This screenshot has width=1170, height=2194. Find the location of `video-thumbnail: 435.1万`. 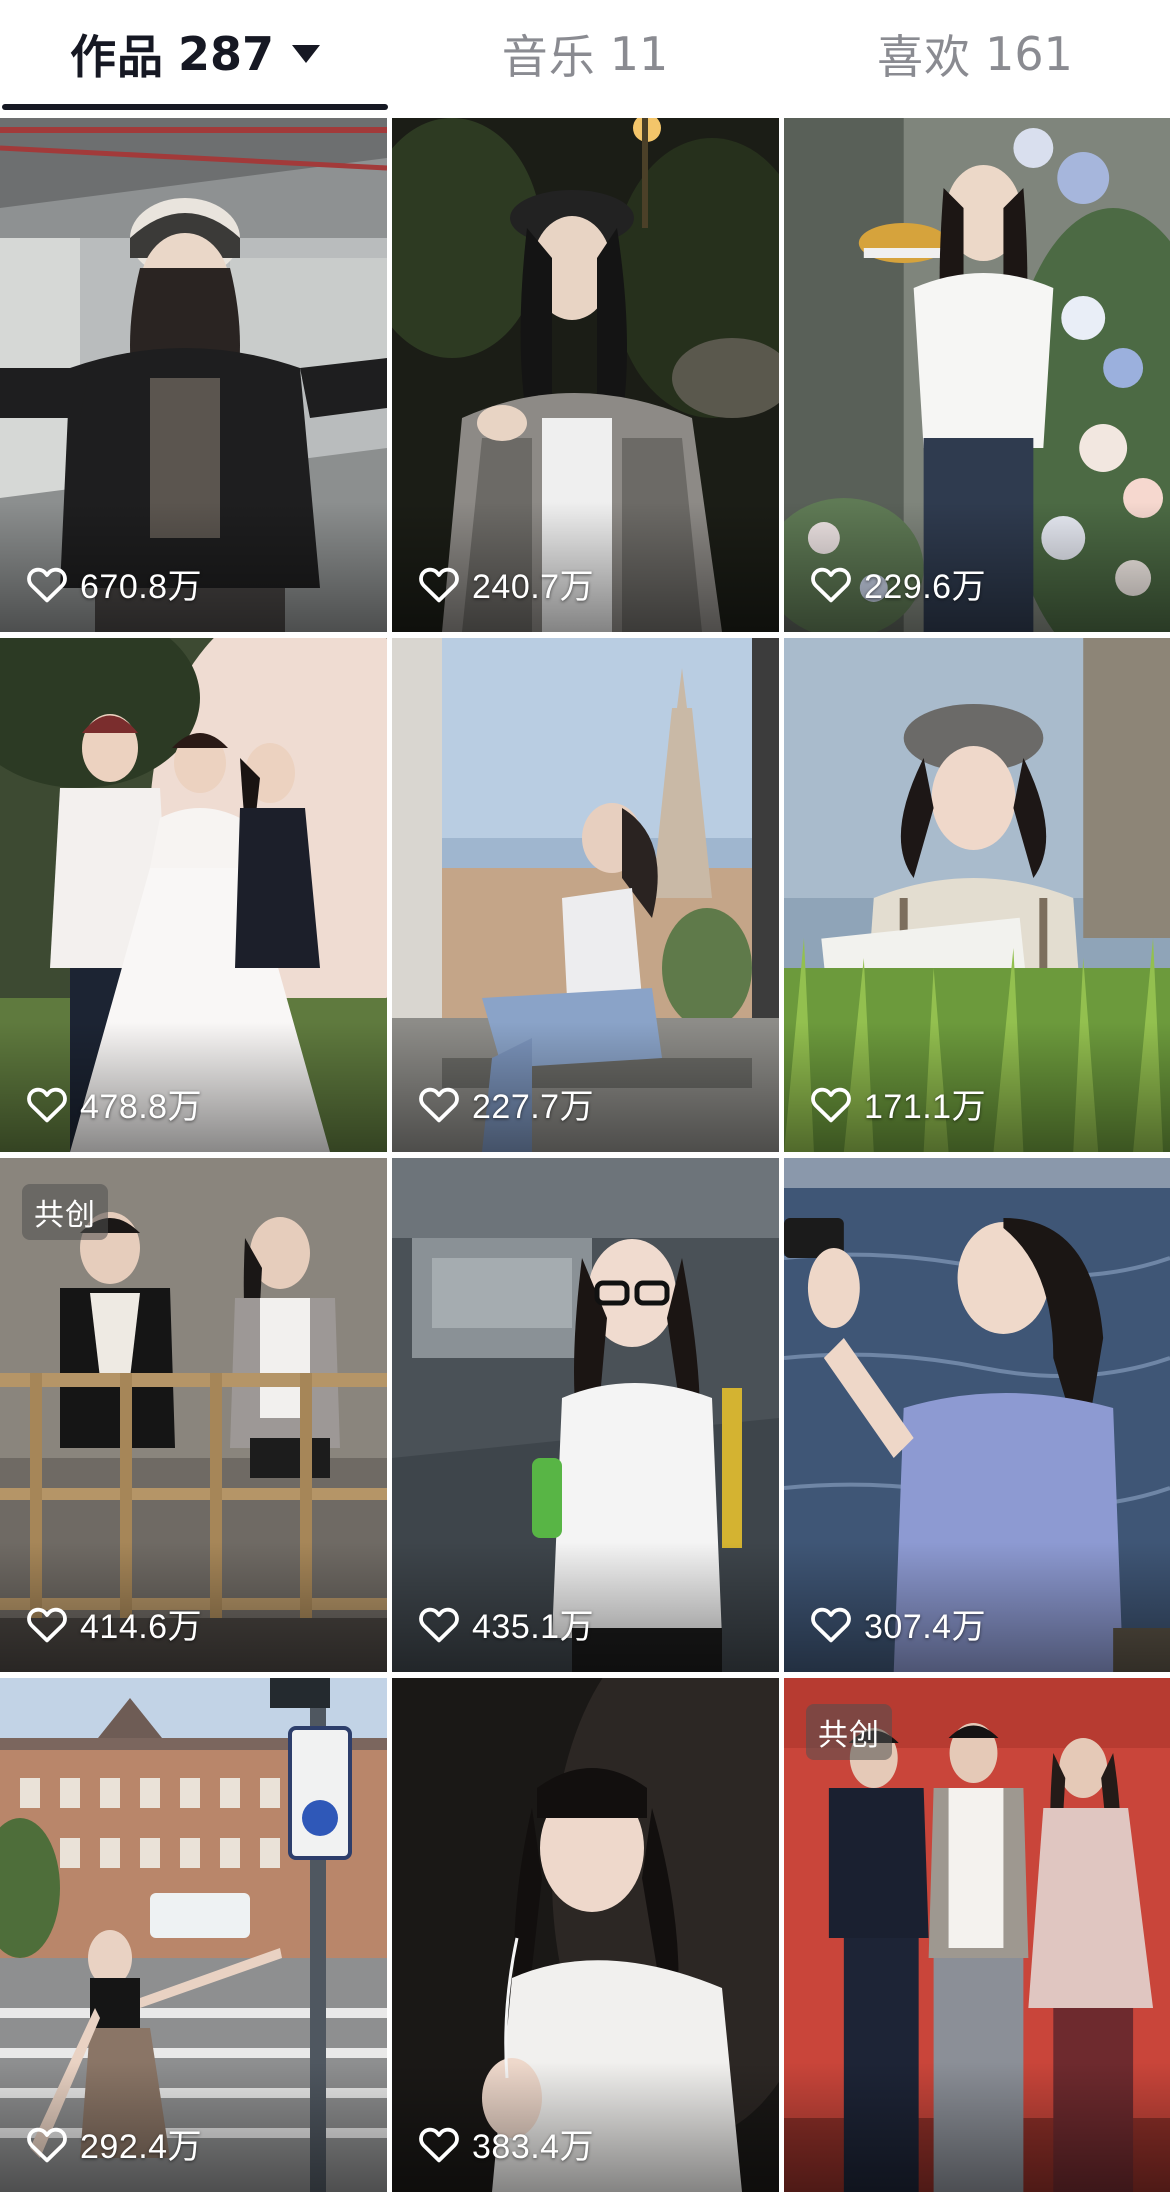

video-thumbnail: 435.1万 is located at coordinates (585, 1415).